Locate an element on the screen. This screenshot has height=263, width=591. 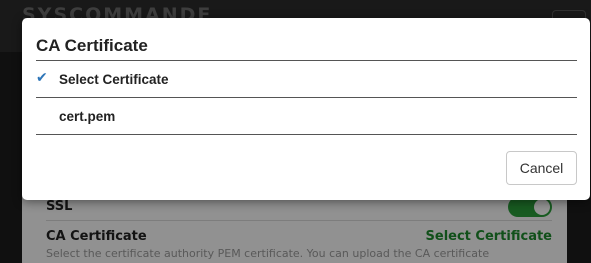
cancel-button: Cancel is located at coordinates (541, 168).